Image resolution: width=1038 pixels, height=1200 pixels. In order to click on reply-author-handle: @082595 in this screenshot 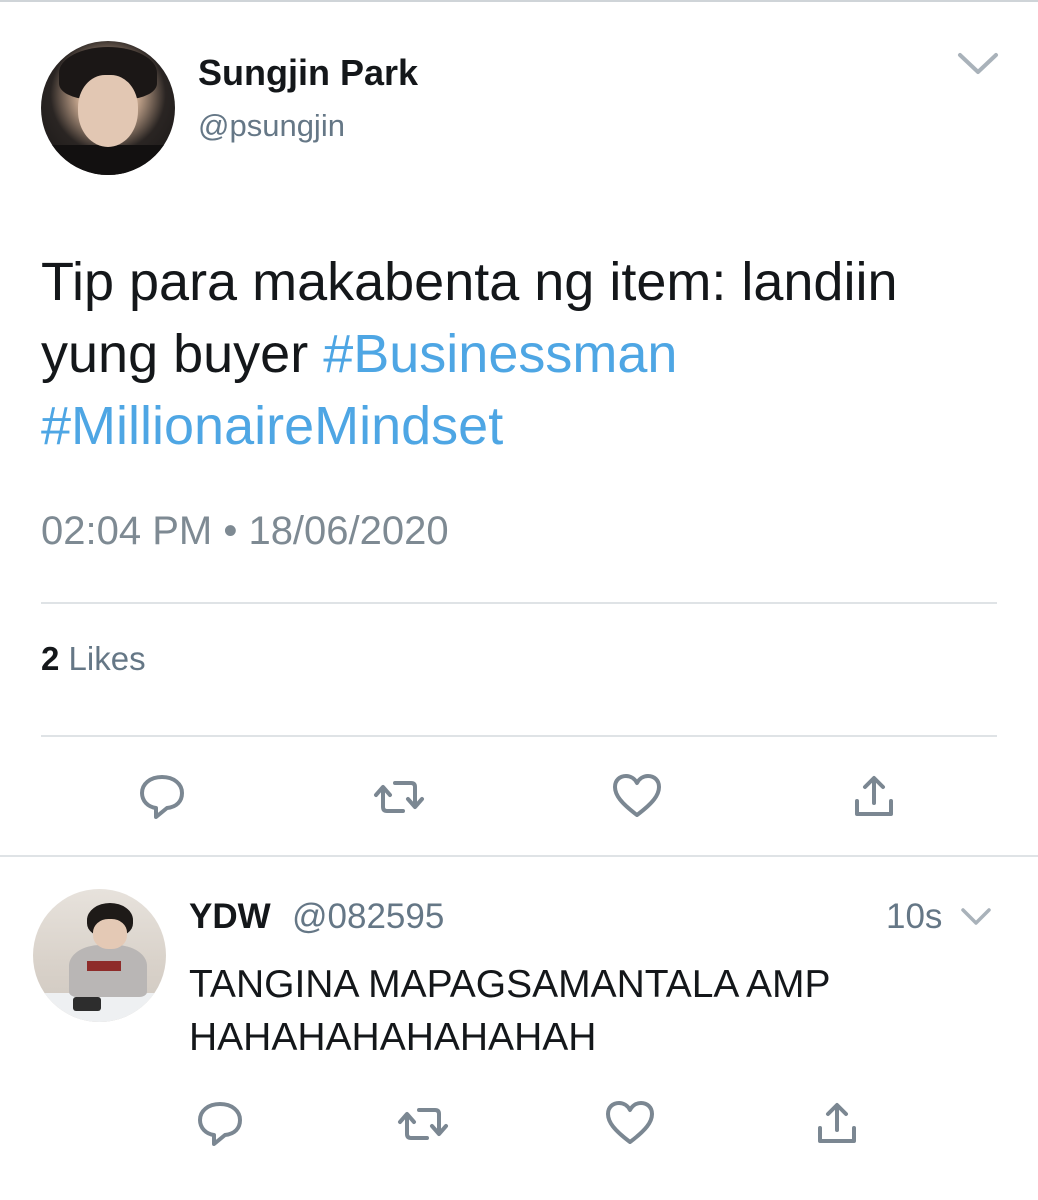, I will do `click(368, 917)`.